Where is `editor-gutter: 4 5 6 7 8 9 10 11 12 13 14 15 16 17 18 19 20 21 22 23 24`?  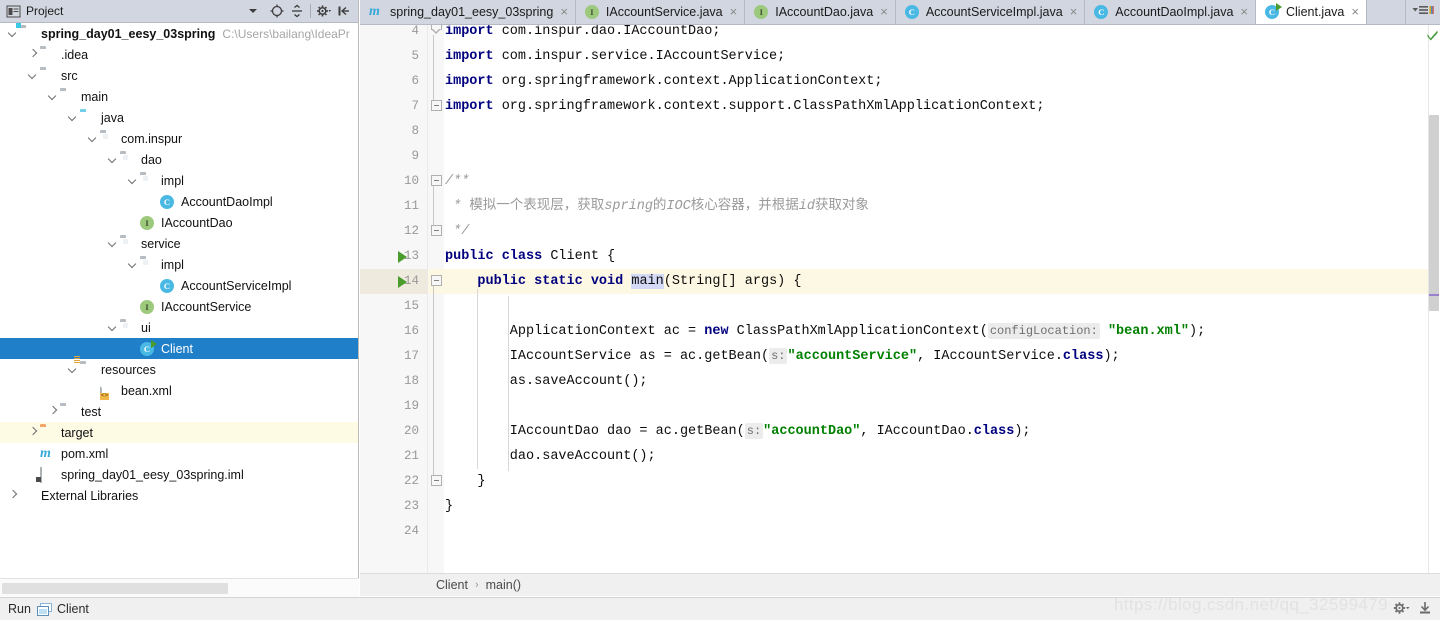
editor-gutter: 4 5 6 7 8 9 10 11 12 13 14 15 16 17 18 19 20 21 22 23 24 is located at coordinates (394, 299).